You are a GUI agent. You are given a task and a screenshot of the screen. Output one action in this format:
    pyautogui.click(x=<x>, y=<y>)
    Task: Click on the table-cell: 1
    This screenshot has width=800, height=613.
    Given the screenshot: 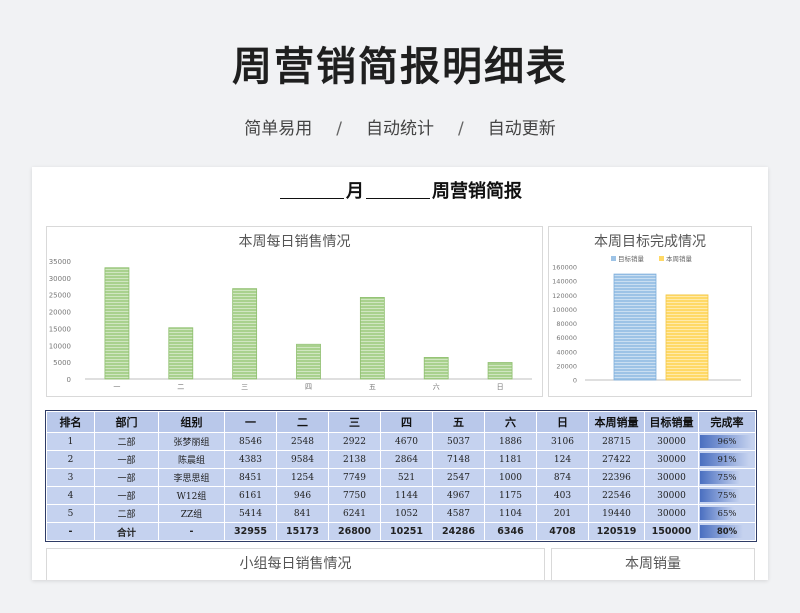 What is the action you would take?
    pyautogui.click(x=70, y=441)
    